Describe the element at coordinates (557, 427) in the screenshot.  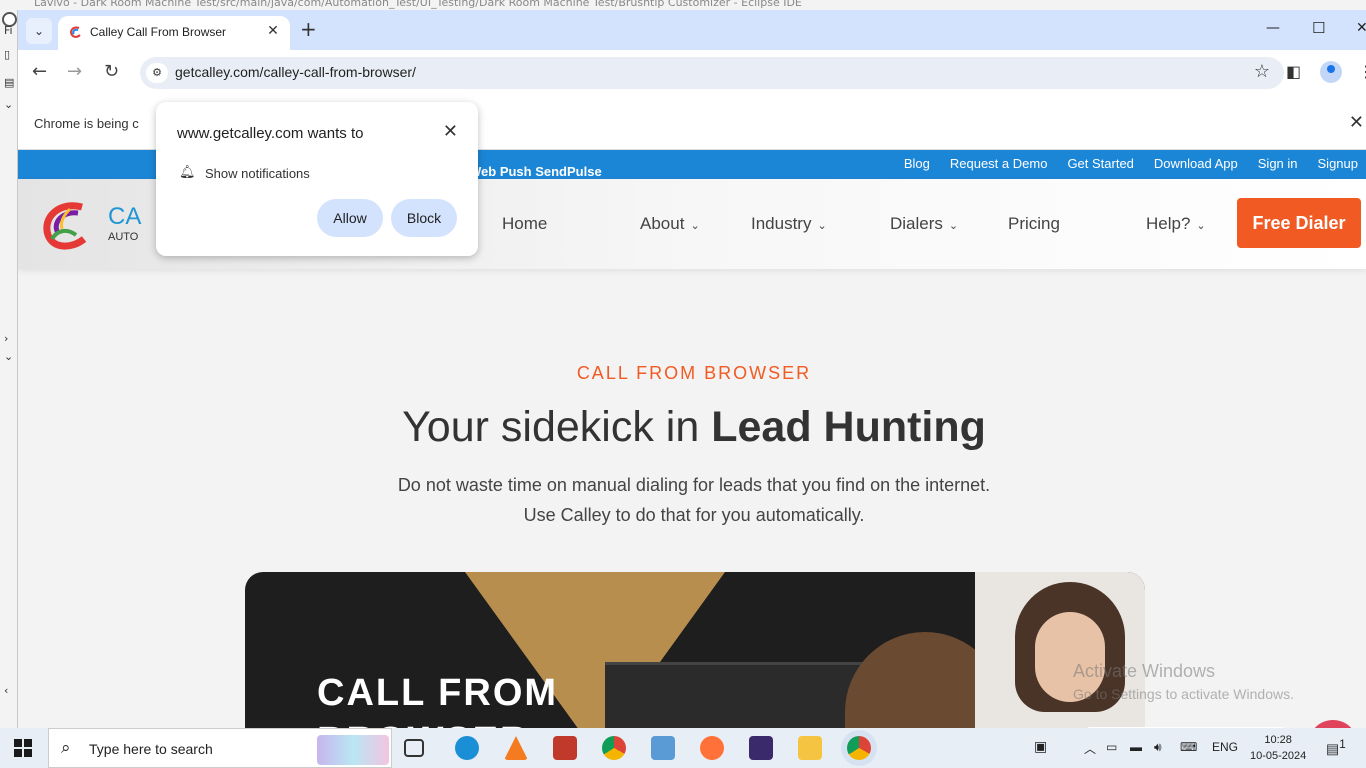
I see `headline-text: Your sidekick in` at that location.